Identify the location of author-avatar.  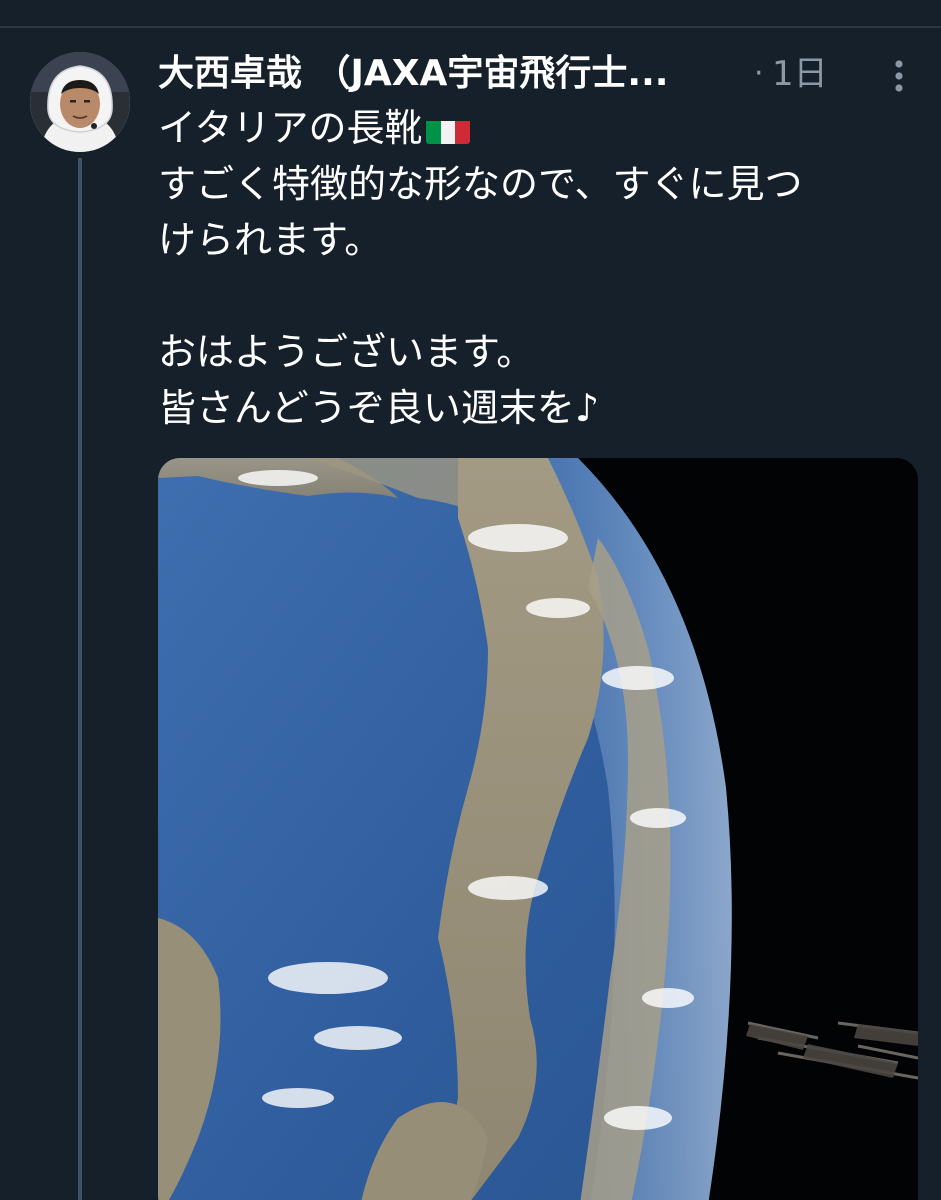
(80, 102).